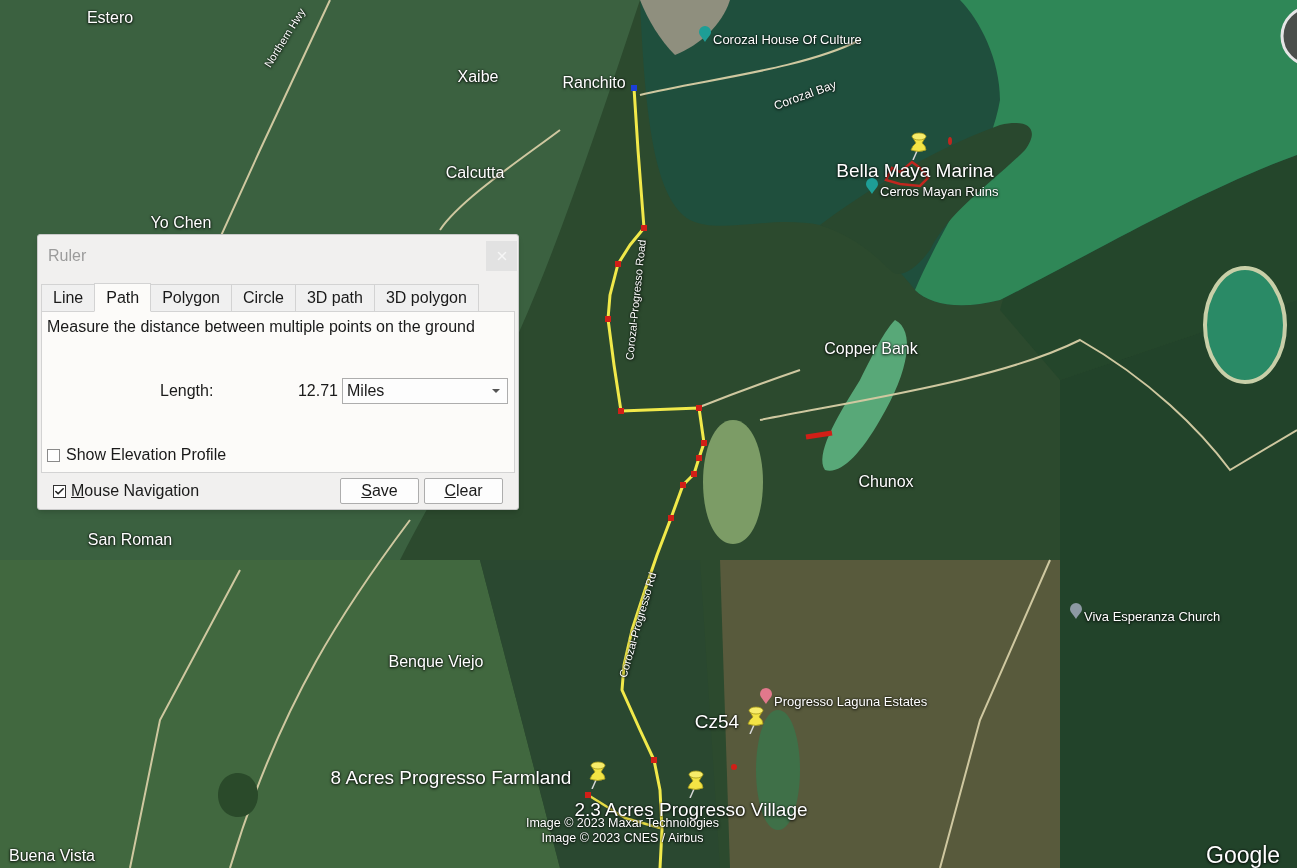 This screenshot has width=1297, height=868. Describe the element at coordinates (851, 701) in the screenshot. I see `poi-label: Progresso Laguna Estates` at that location.